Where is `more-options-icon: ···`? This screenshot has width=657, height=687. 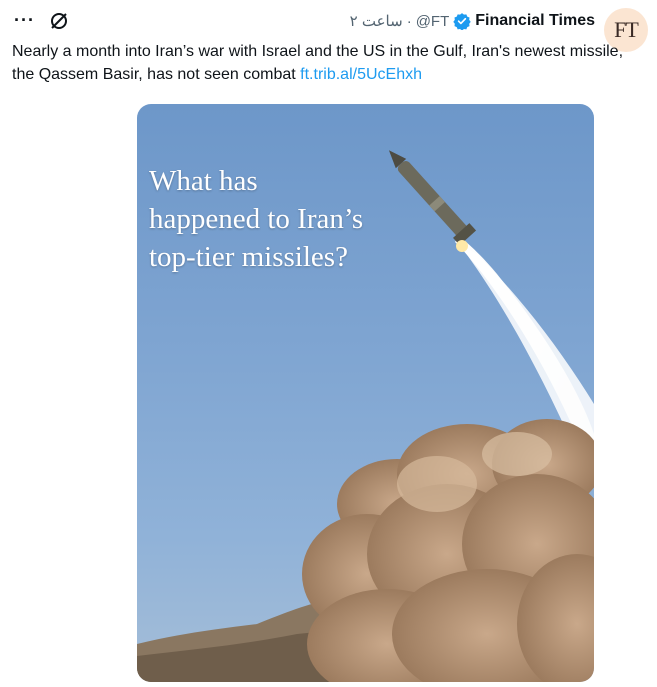
more-options-icon: ··· is located at coordinates (24, 20).